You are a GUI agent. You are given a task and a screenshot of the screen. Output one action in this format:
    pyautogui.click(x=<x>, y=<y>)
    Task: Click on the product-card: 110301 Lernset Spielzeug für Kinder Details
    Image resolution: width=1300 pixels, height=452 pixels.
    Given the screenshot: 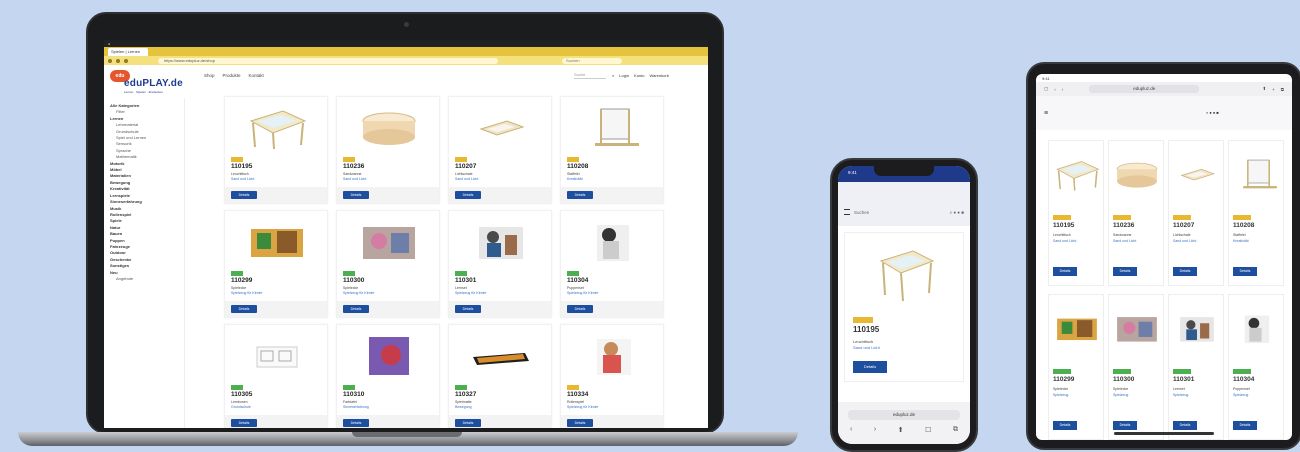 What is the action you would take?
    pyautogui.click(x=500, y=264)
    